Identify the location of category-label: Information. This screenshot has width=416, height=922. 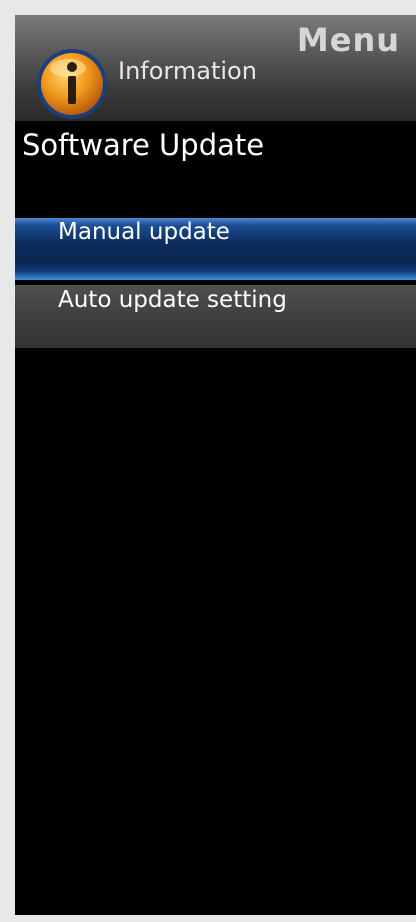
(187, 71).